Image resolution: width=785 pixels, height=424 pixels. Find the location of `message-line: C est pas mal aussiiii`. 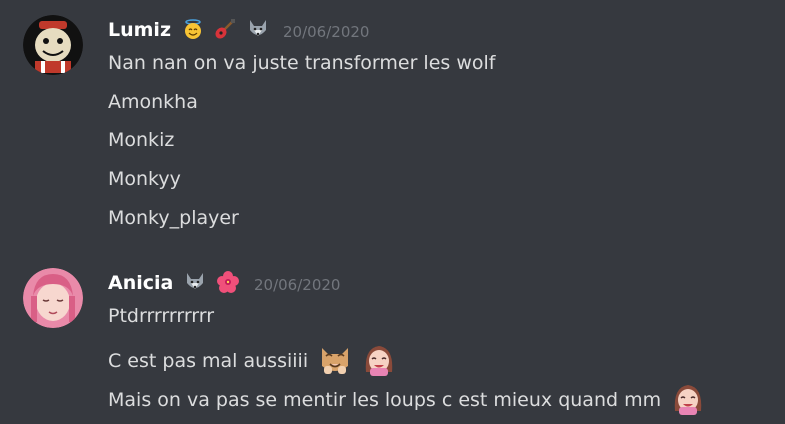

message-line: C est pas mal aussiiii is located at coordinates (252, 359).